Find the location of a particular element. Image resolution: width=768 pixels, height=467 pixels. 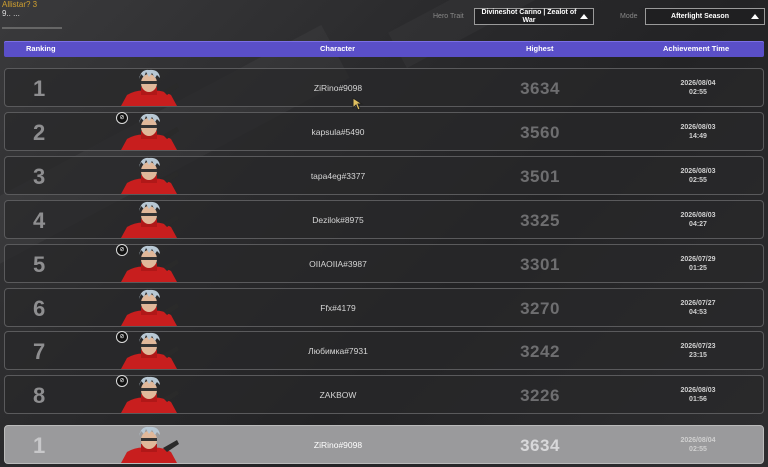

leaderboard-row: 6 Ffx#4179 3270 2026/07/27 04:53 is located at coordinates (384, 307).